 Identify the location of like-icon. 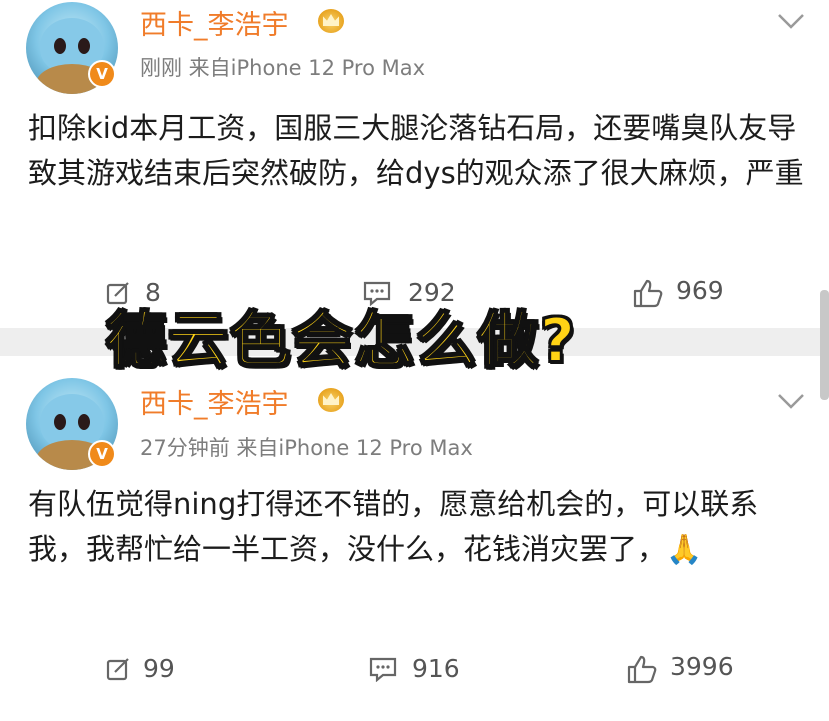
(642, 669).